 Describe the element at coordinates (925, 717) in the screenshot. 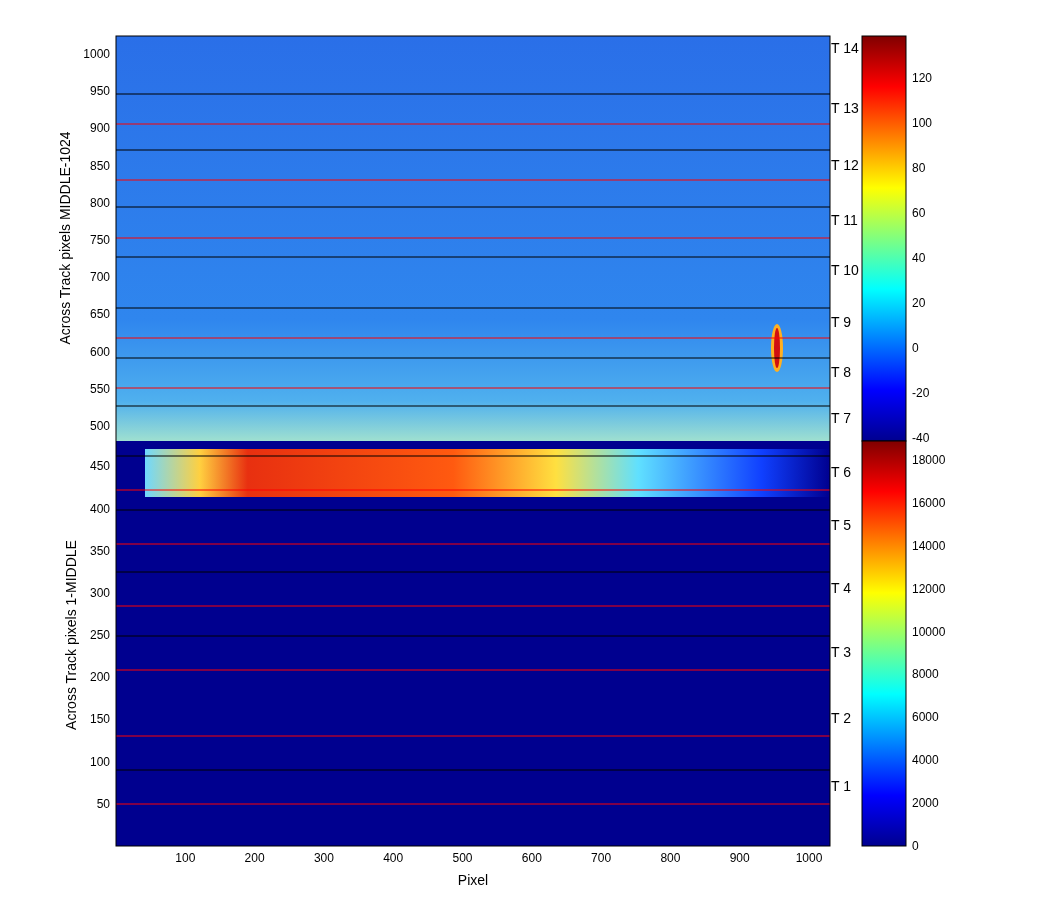

I see `colorbar-tick-label: 6000` at that location.